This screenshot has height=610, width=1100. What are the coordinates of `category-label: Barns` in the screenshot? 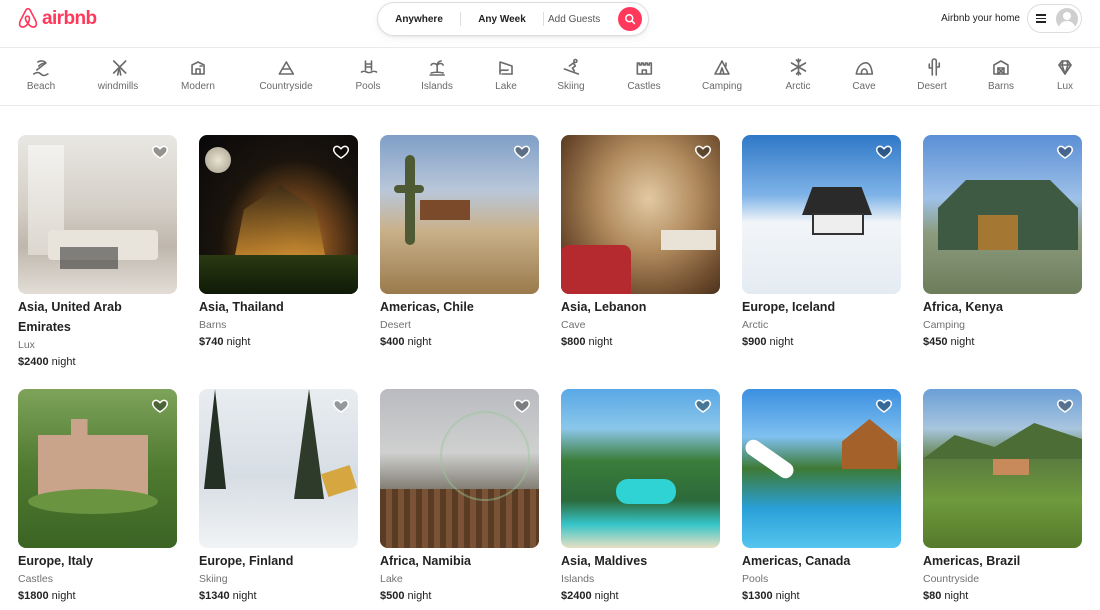 It's located at (1001, 86).